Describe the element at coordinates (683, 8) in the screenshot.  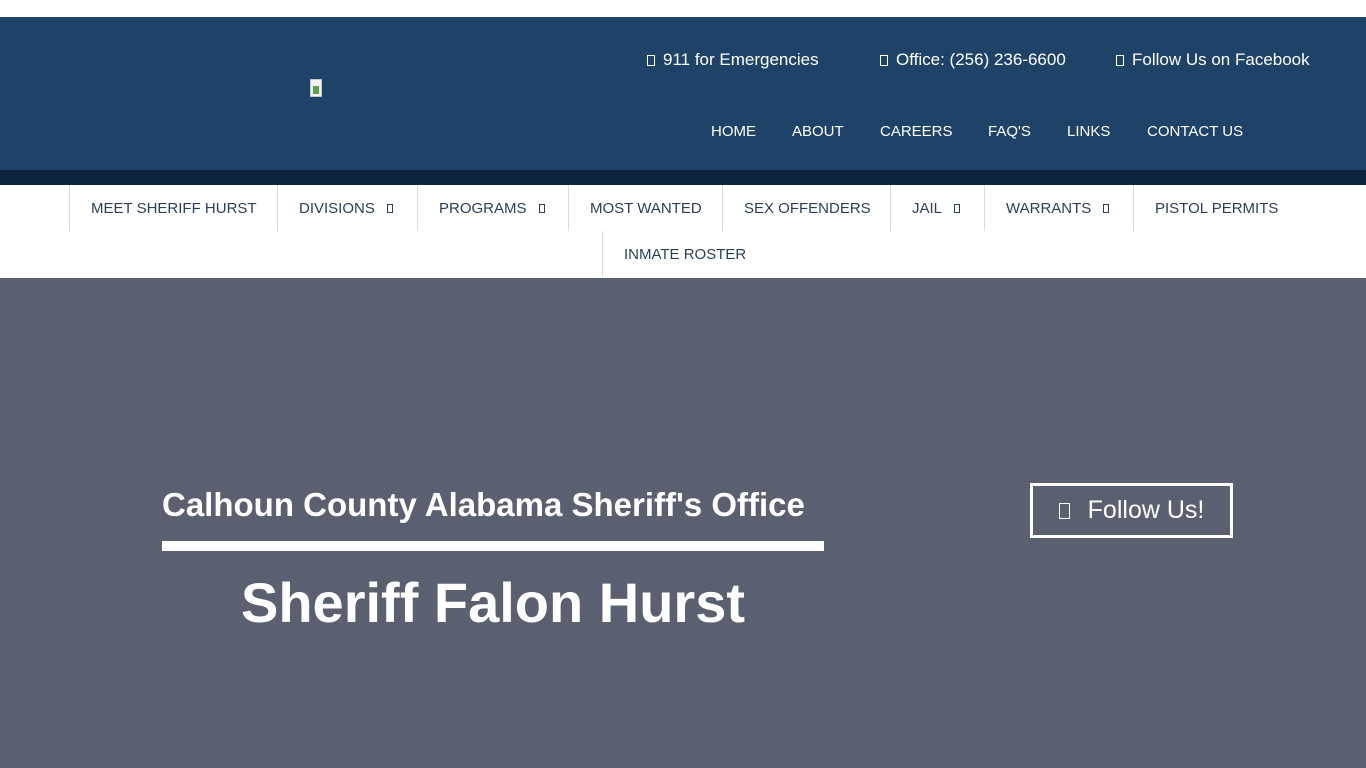
I see `top-strip` at that location.